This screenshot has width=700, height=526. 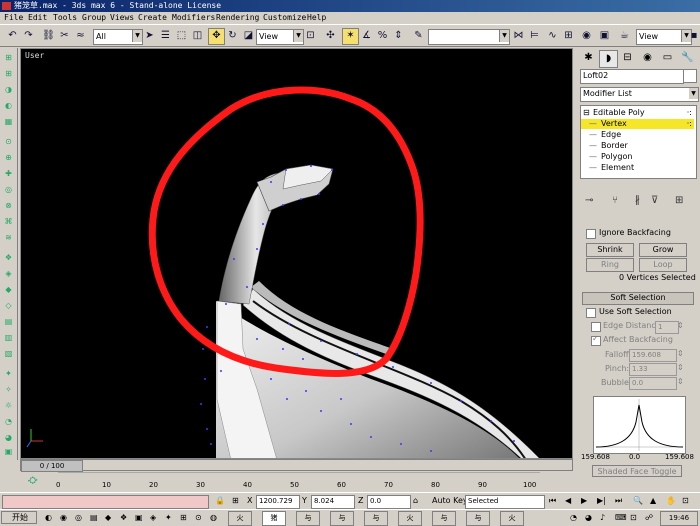 I want to click on angle-snap-icon: ∡, so click(x=366, y=36).